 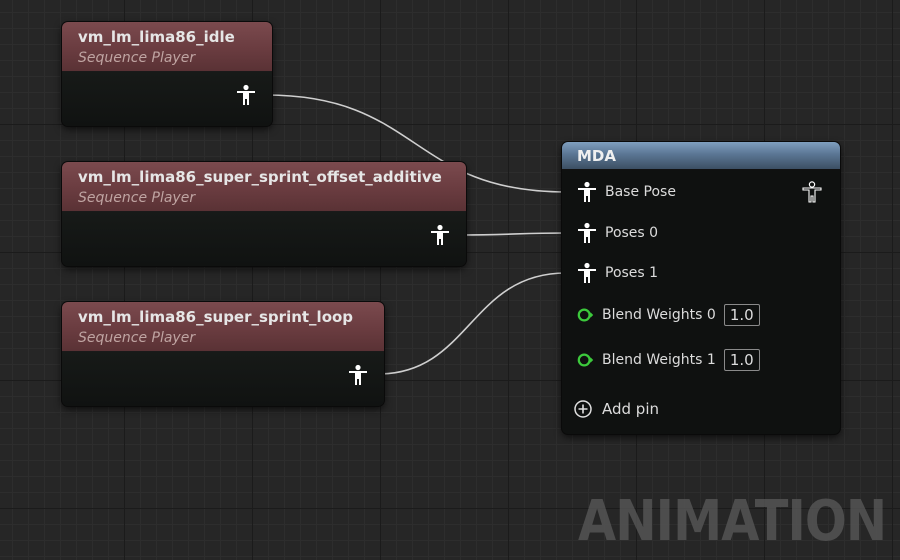 I want to click on pin-label: Blend Weights 0, so click(x=659, y=315).